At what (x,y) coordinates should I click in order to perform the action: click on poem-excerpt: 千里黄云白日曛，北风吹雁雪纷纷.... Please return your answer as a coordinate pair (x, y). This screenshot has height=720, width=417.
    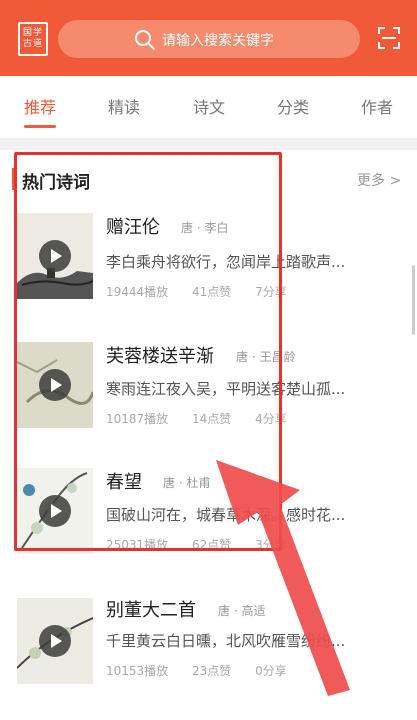
    Looking at the image, I should click on (226, 641).